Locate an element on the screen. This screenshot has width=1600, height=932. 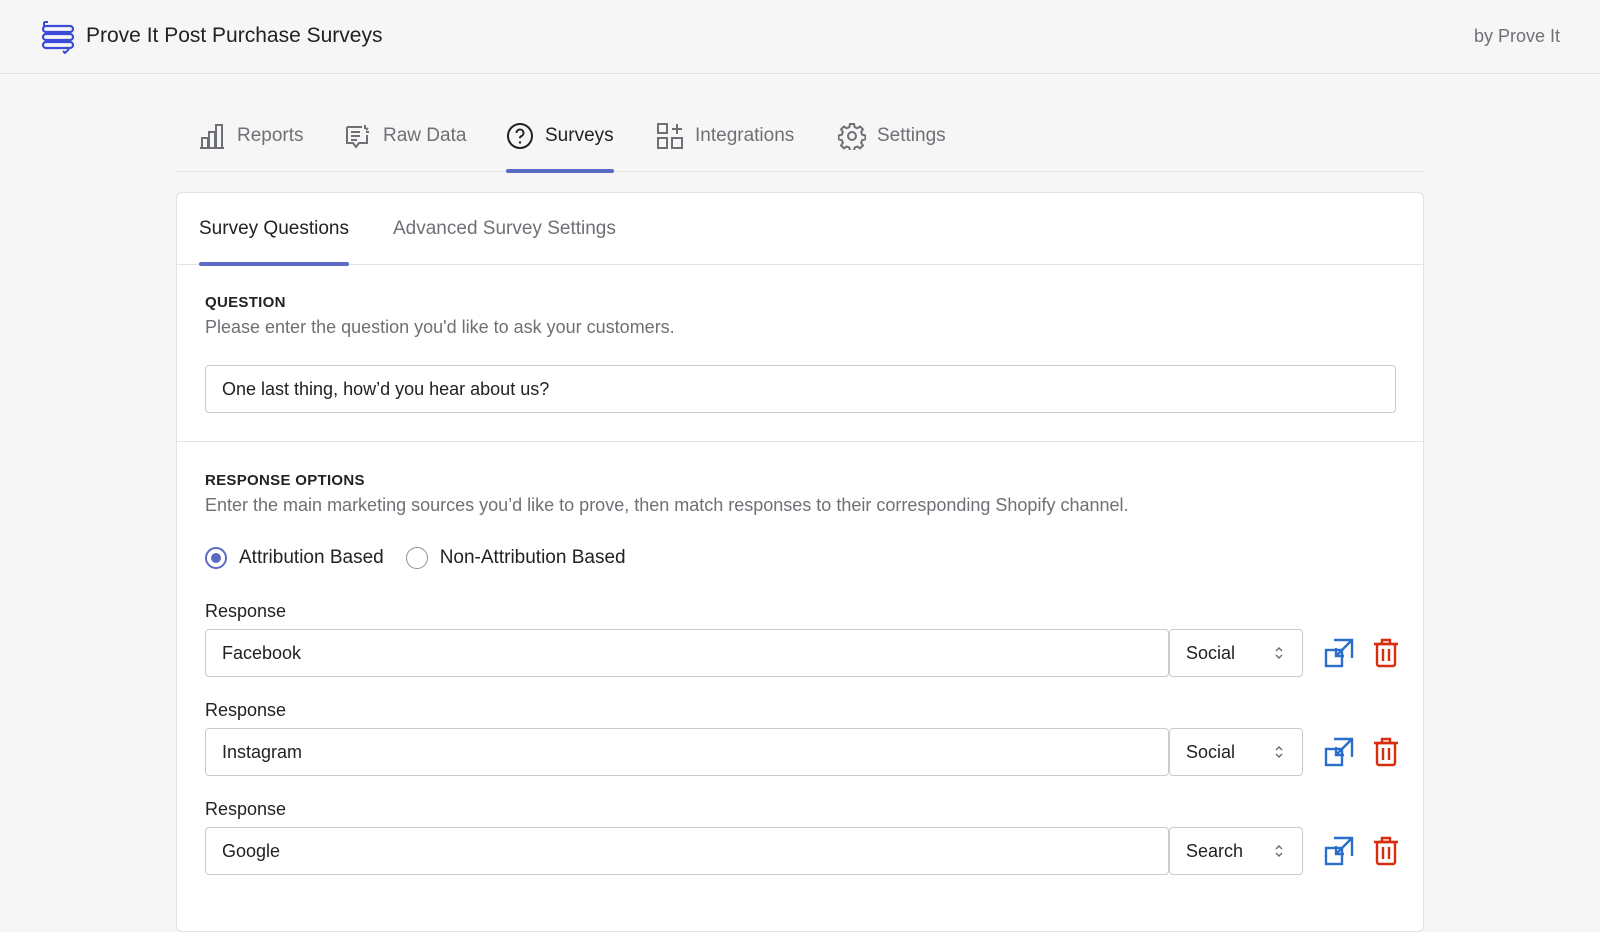
question-heading: QUESTION is located at coordinates (245, 302).